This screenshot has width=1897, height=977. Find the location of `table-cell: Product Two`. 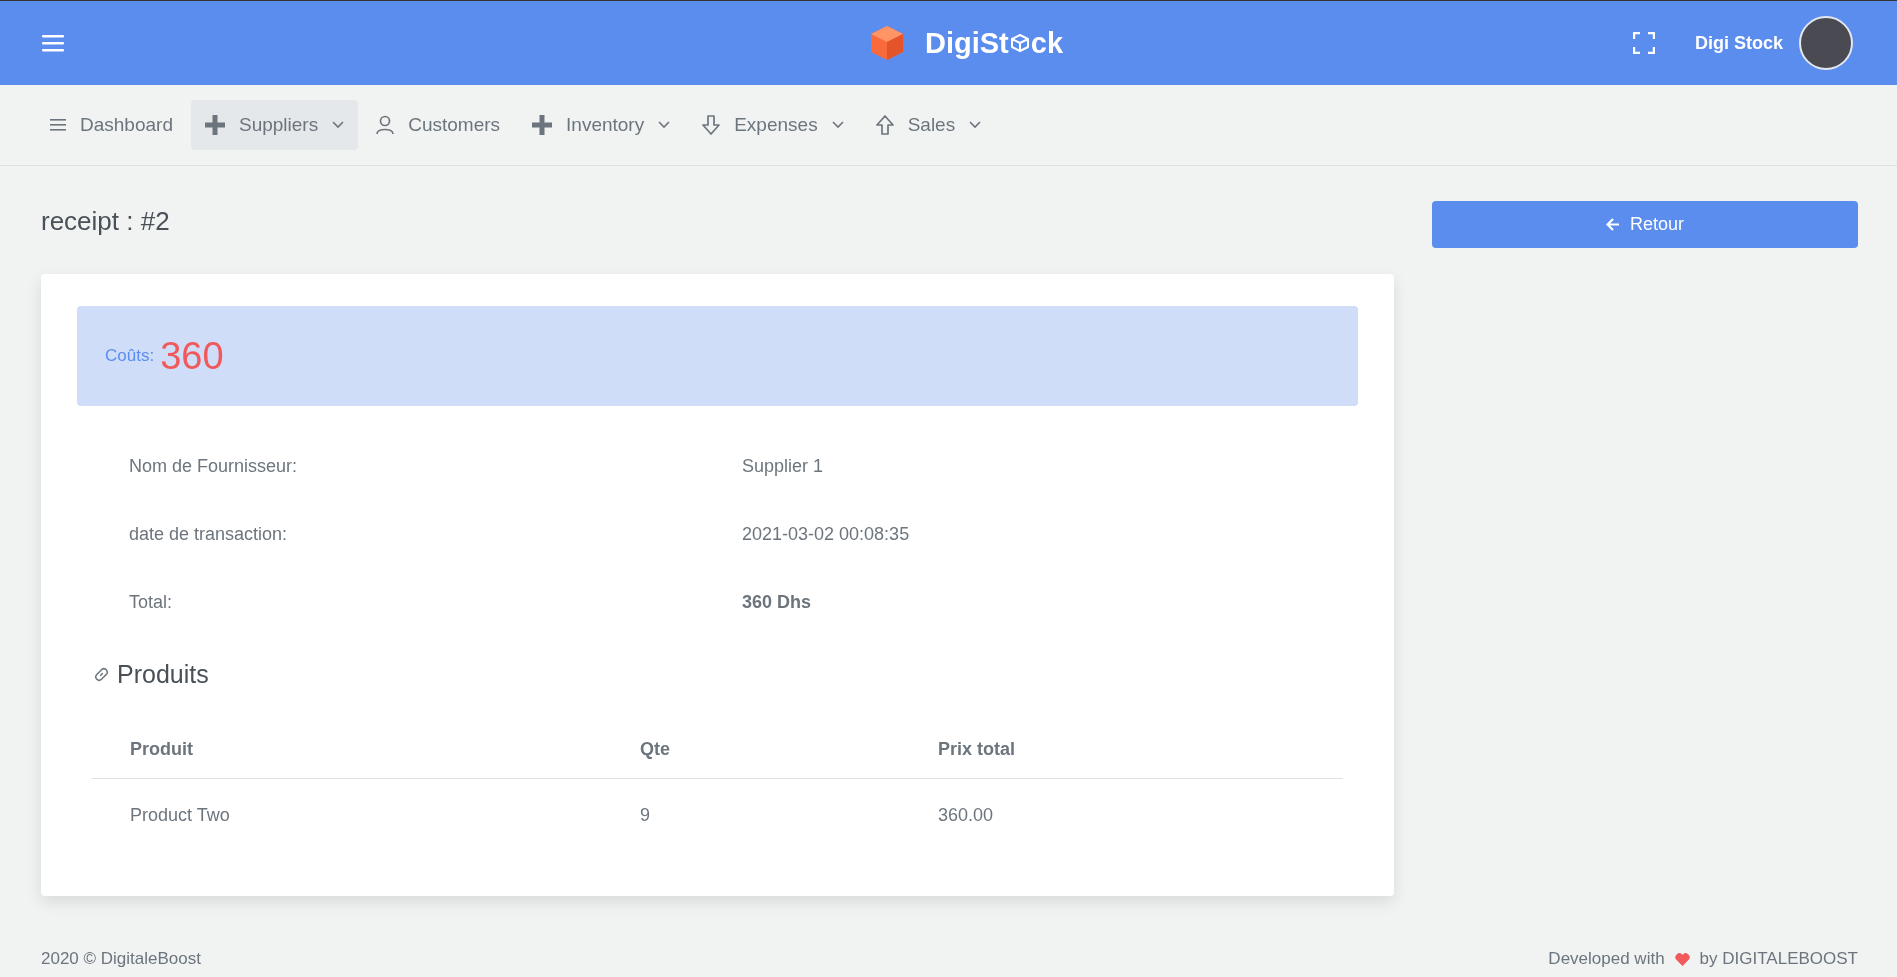

table-cell: Product Two is located at coordinates (347, 817).